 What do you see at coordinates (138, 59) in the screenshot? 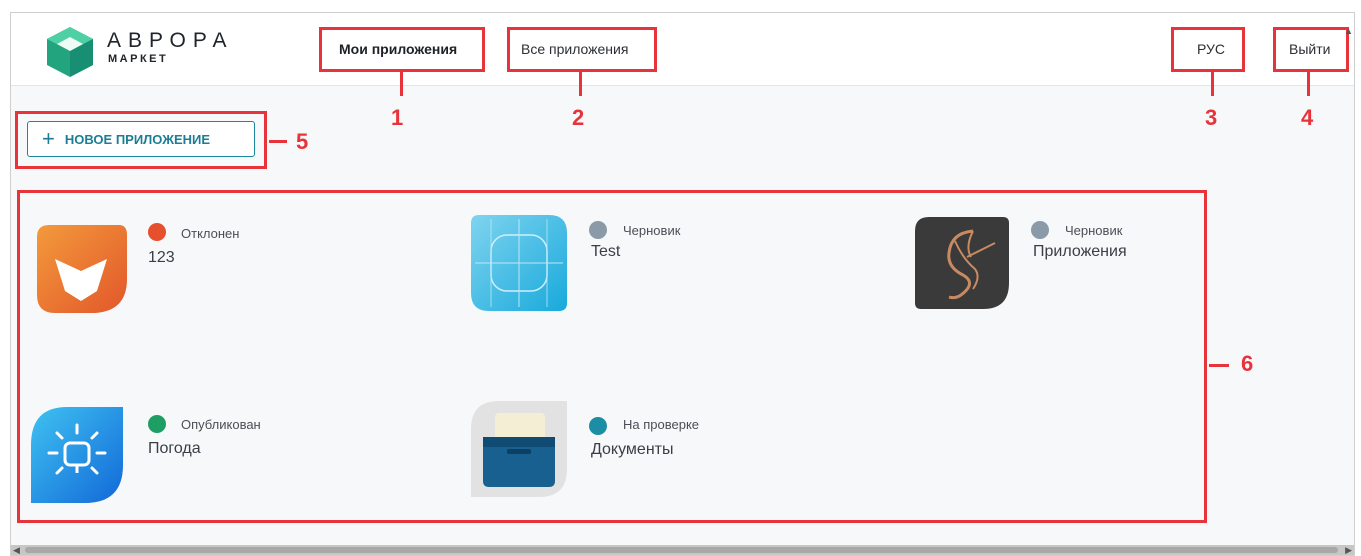
I see `logo-subtitle: МАРКЕТ` at bounding box center [138, 59].